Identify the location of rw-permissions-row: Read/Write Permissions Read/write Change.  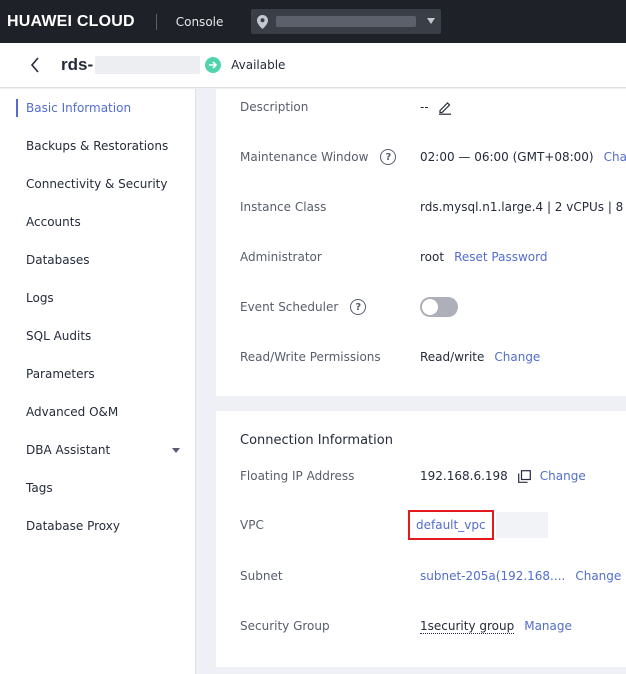
(433, 357).